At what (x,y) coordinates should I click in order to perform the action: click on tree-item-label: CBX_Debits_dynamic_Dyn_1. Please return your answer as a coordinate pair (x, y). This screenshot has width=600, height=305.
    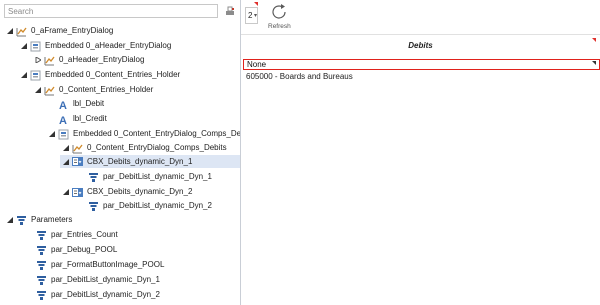
    Looking at the image, I should click on (140, 161).